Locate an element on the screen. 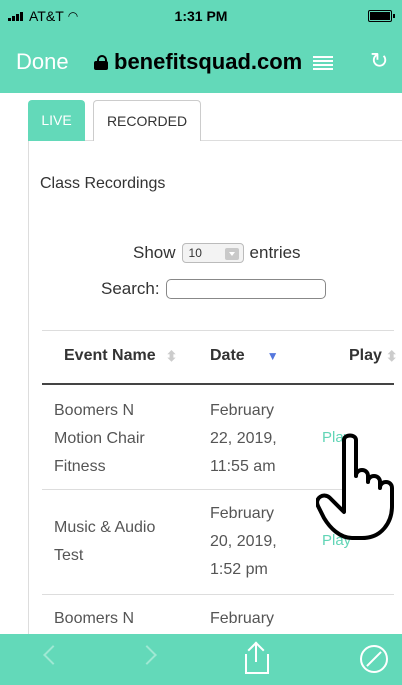 The width and height of the screenshot is (402, 685). date-cell: February 20, 2019, 1:52 pm is located at coordinates (243, 542).